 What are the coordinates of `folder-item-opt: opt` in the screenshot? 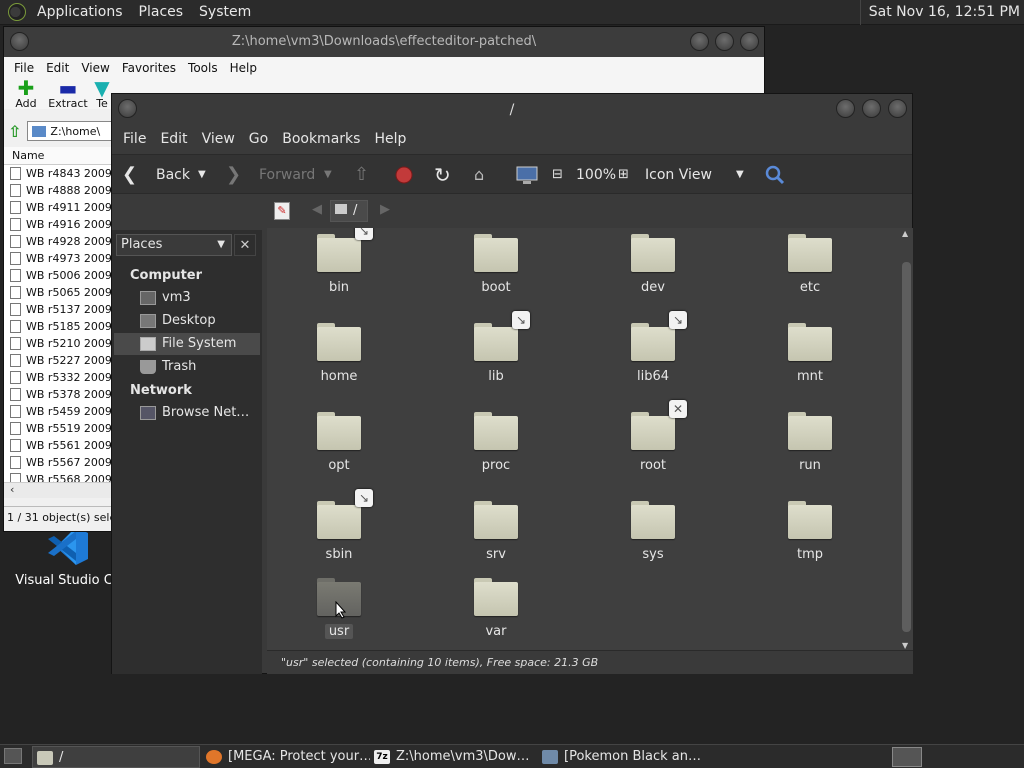 It's located at (339, 442).